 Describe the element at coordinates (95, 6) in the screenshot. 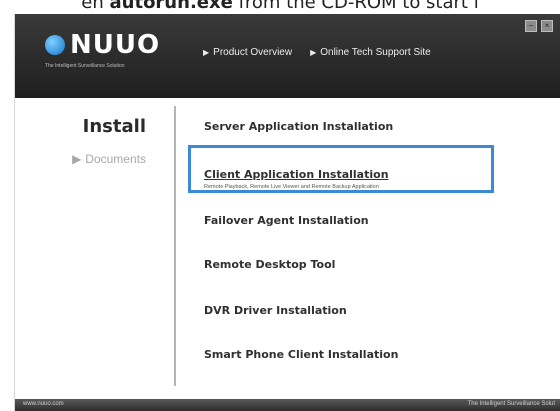

I see `caption-prefix: en` at that location.